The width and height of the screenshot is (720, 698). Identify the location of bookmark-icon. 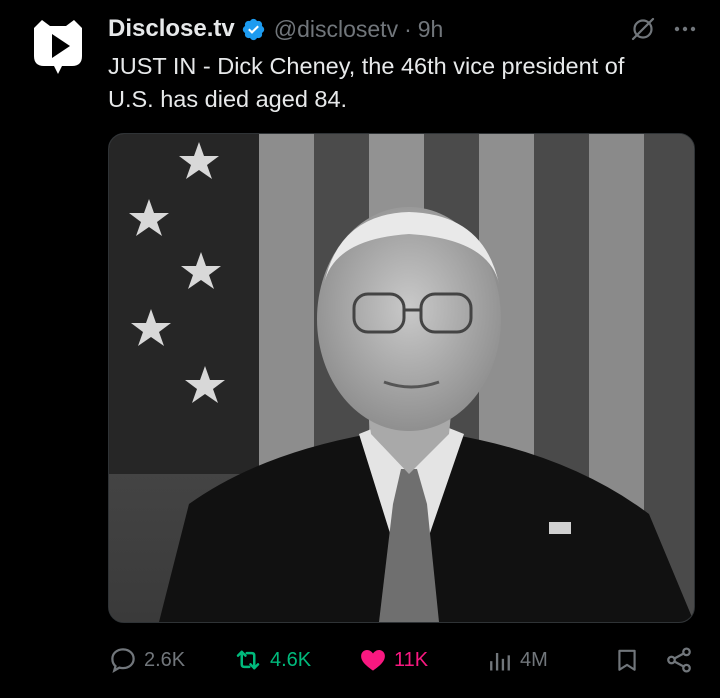
(627, 660).